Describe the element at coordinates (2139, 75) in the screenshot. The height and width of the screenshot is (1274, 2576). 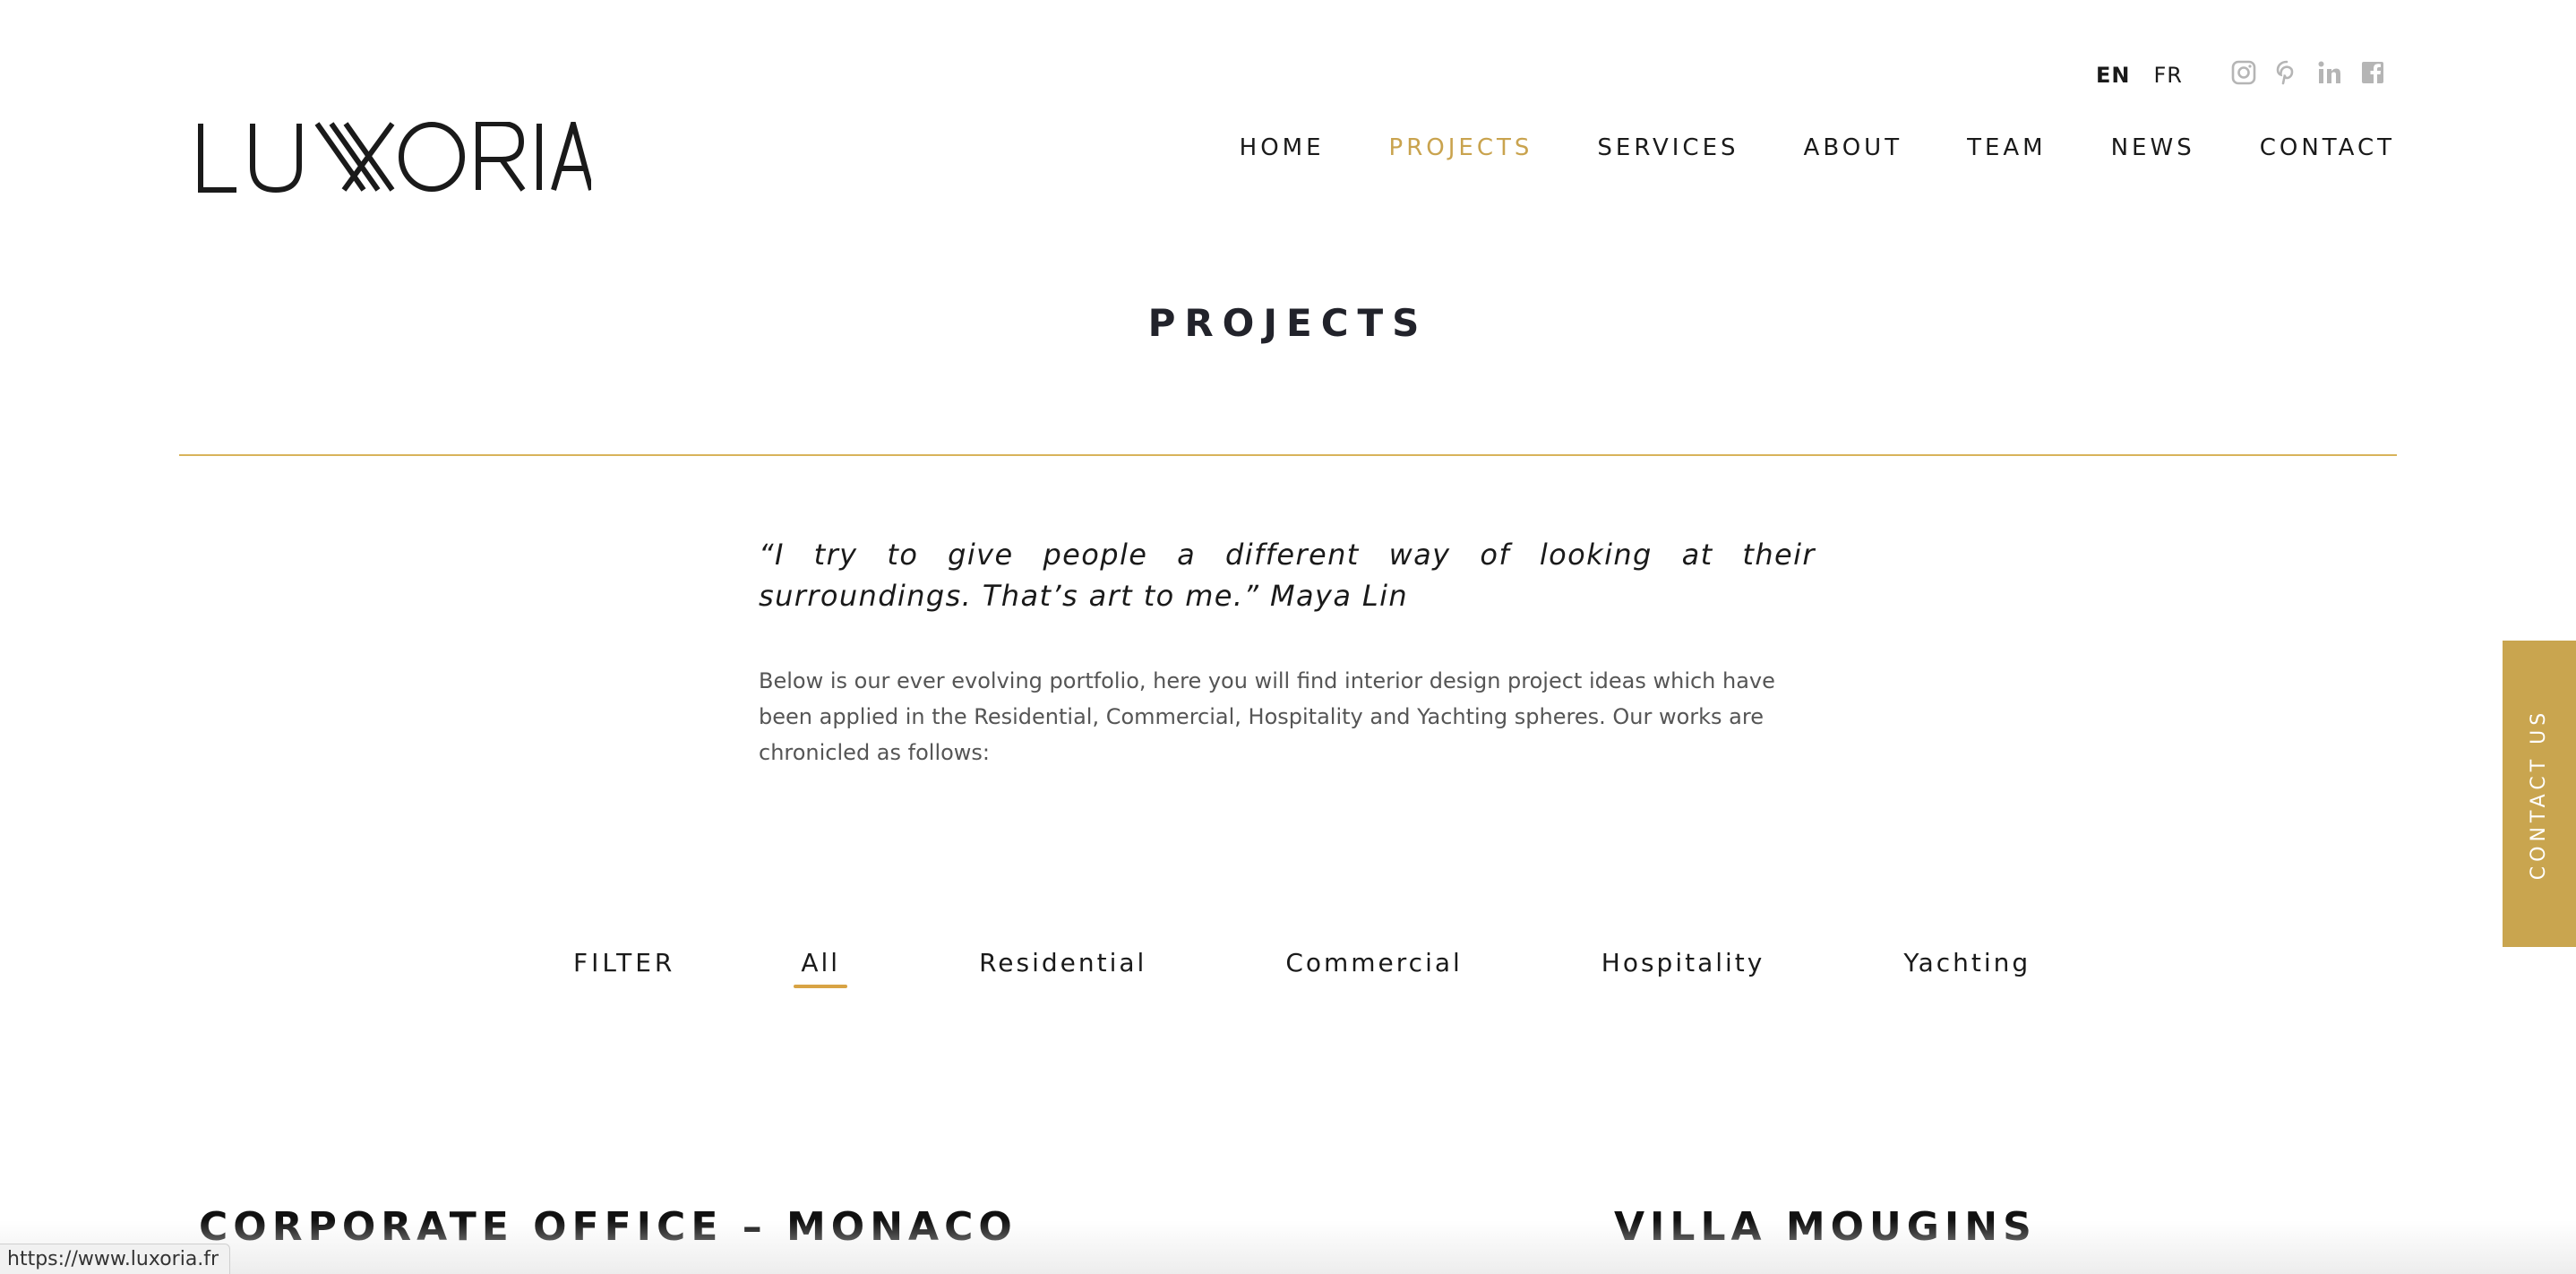
I see `language-switcher: EN FR` at that location.